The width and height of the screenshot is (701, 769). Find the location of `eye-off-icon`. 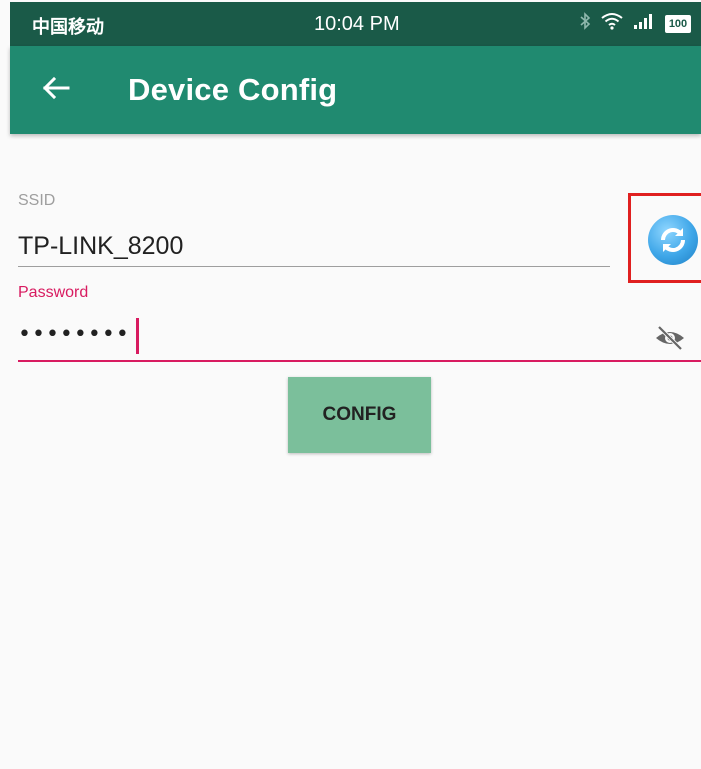

eye-off-icon is located at coordinates (670, 340).